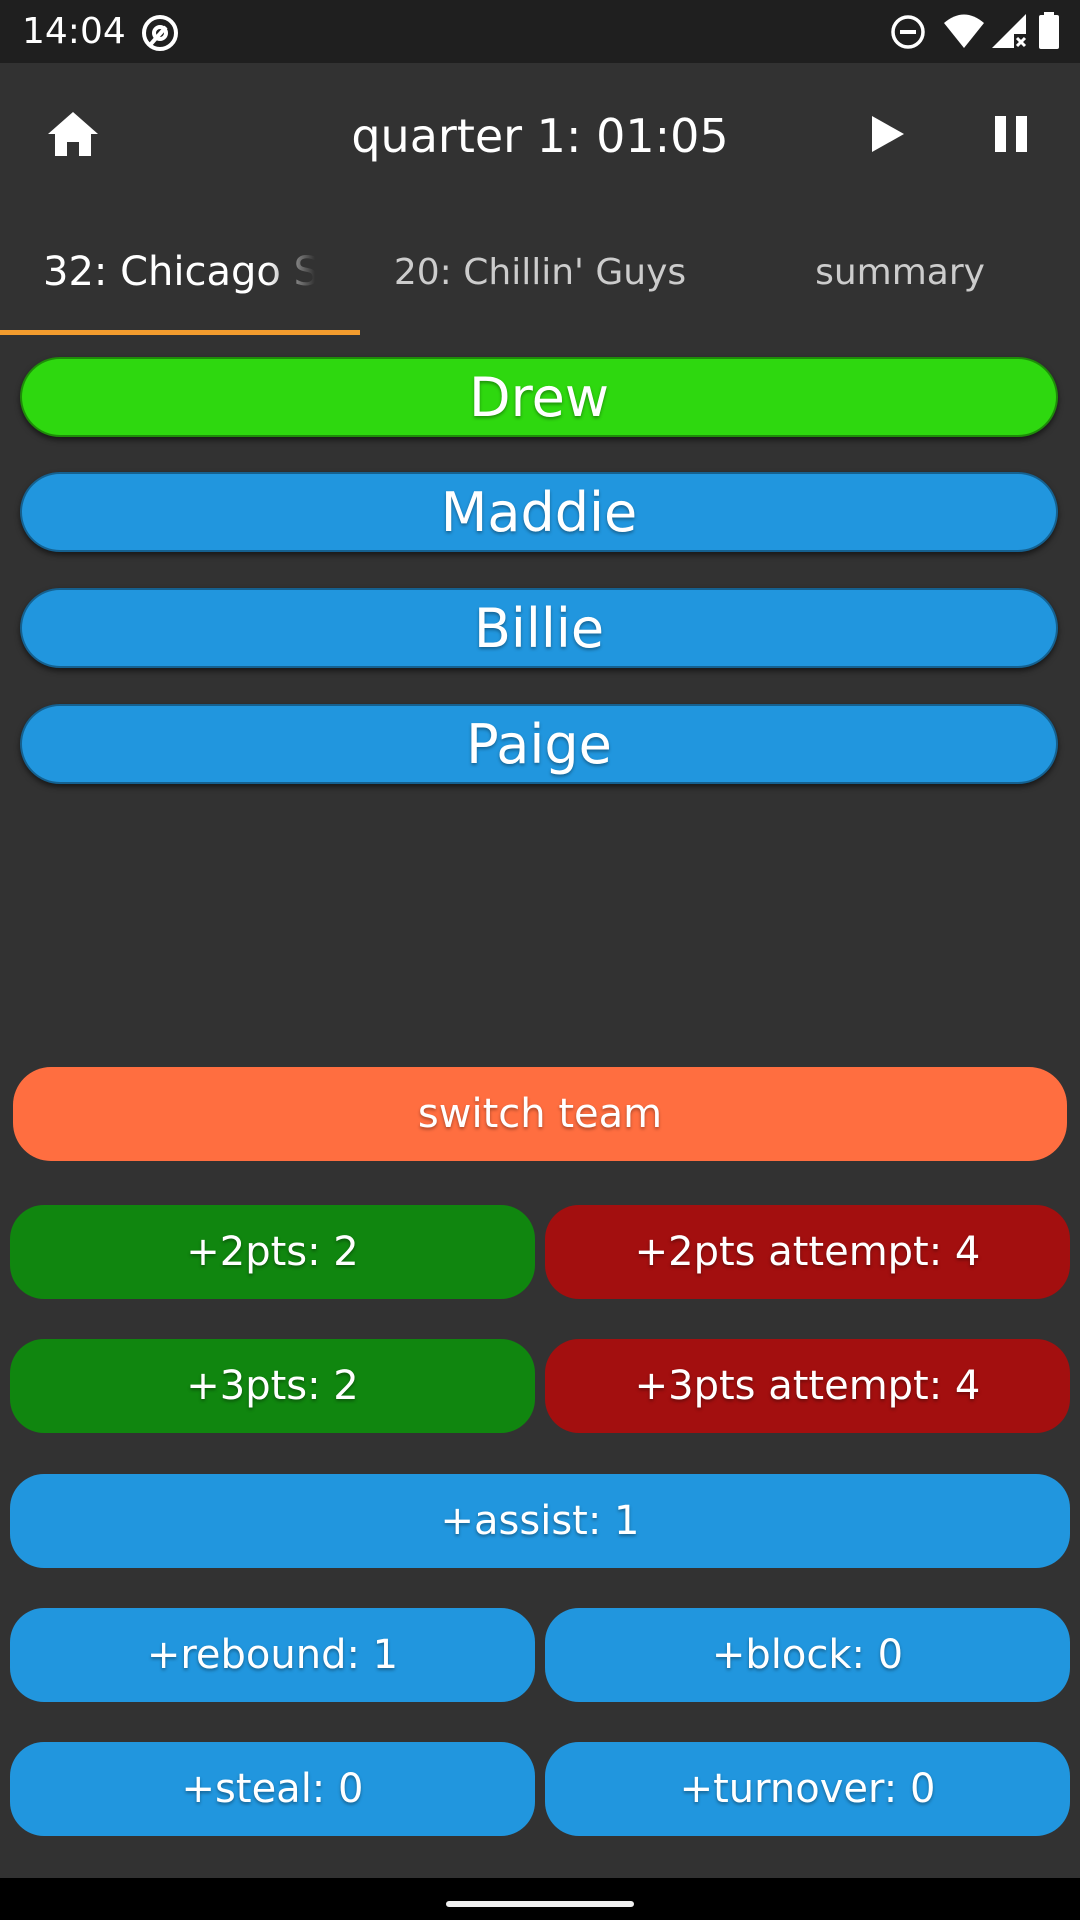 Image resolution: width=1080 pixels, height=1920 pixels. What do you see at coordinates (540, 136) in the screenshot?
I see `app-toolbar: quarter 1: 01:05` at bounding box center [540, 136].